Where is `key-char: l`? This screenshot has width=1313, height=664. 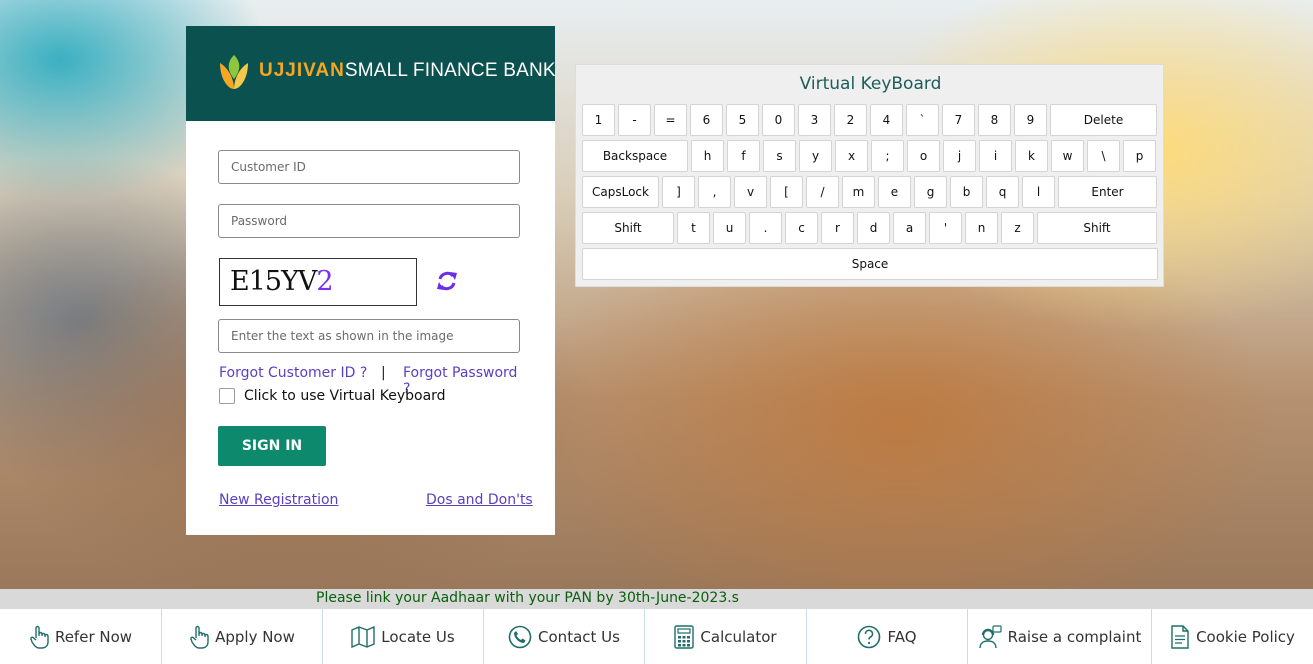 key-char: l is located at coordinates (1038, 192).